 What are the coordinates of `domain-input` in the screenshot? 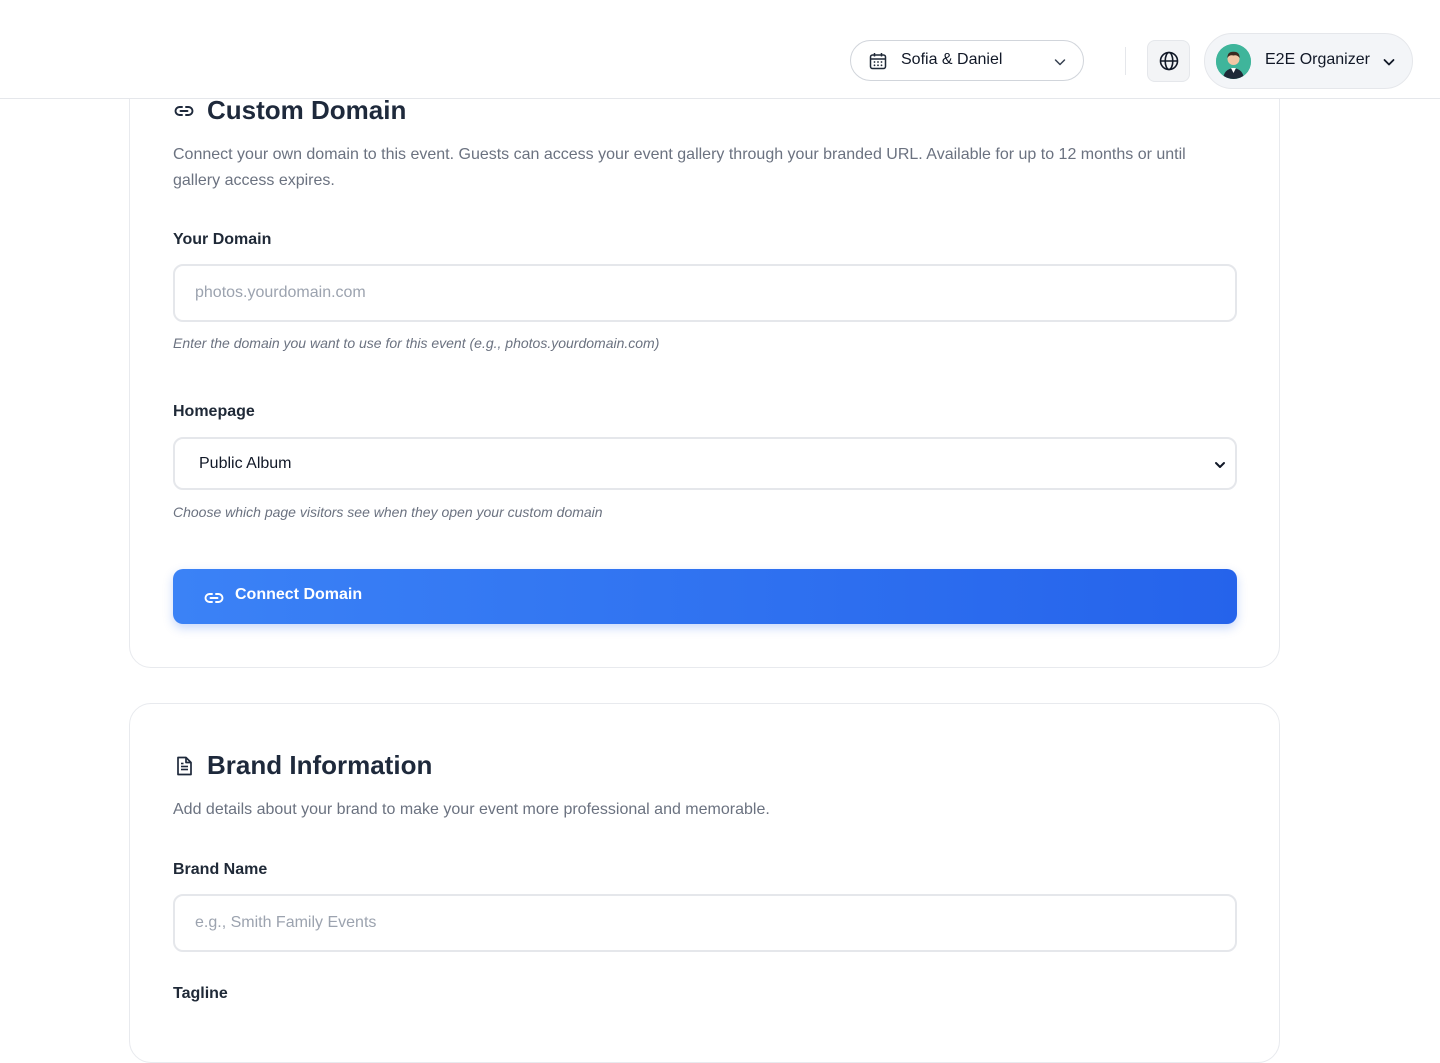 It's located at (705, 293).